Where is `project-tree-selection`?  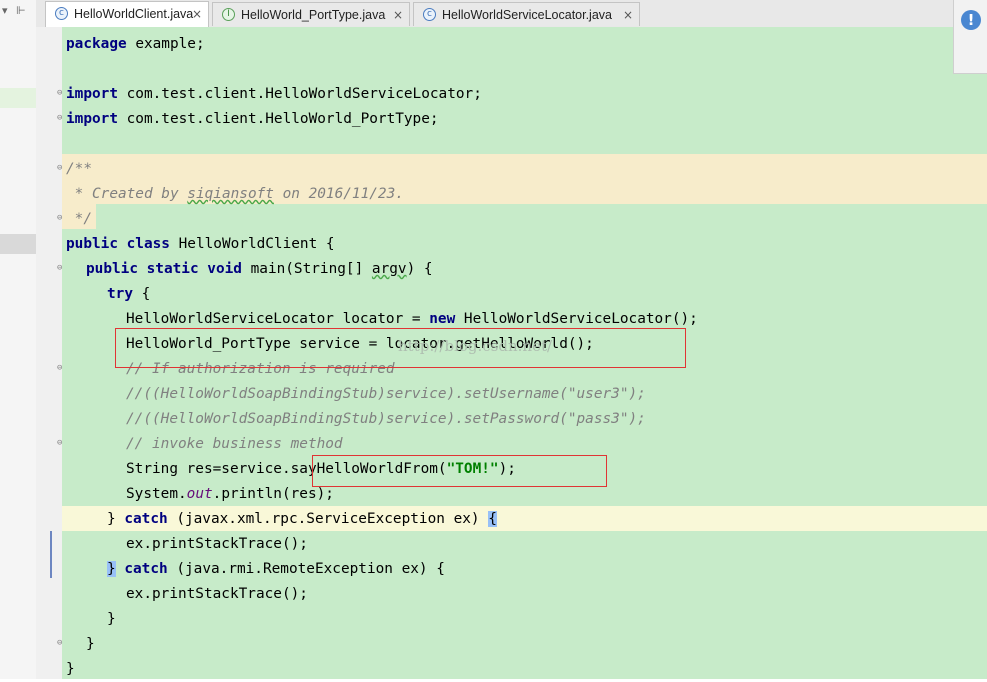 project-tree-selection is located at coordinates (18, 244).